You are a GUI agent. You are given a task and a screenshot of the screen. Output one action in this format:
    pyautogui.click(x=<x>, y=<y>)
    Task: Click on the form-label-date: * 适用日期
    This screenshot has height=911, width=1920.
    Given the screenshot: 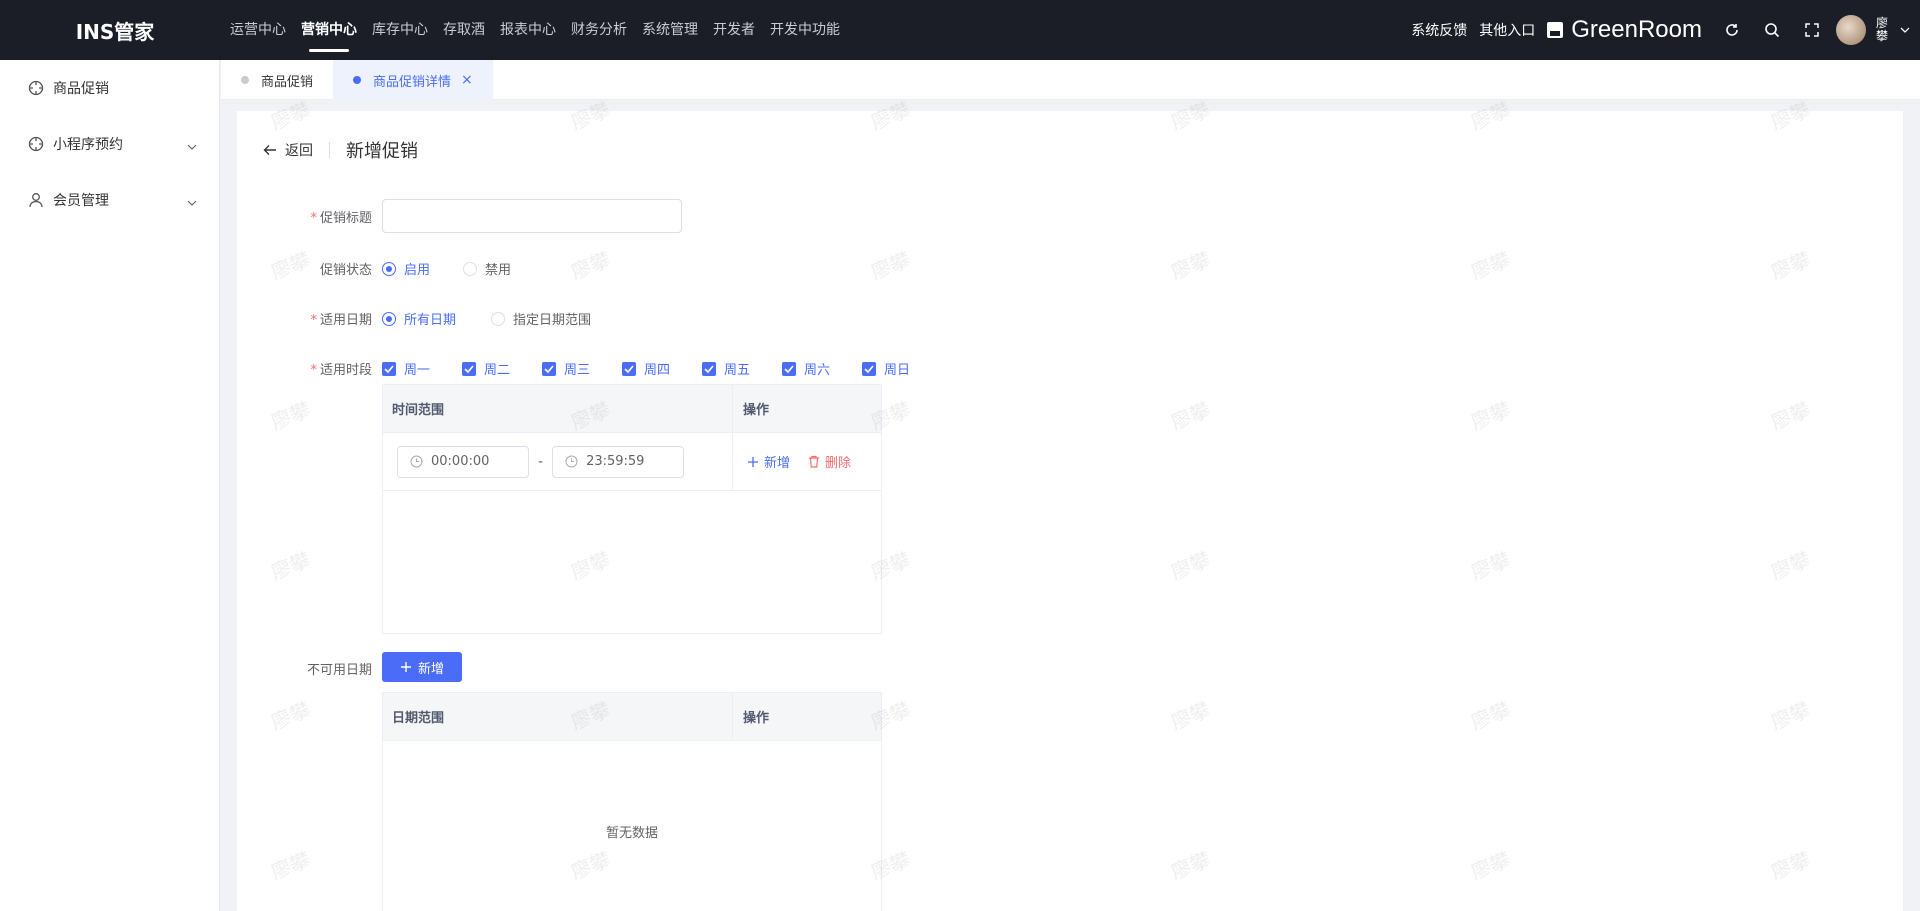 What is the action you would take?
    pyautogui.click(x=341, y=320)
    